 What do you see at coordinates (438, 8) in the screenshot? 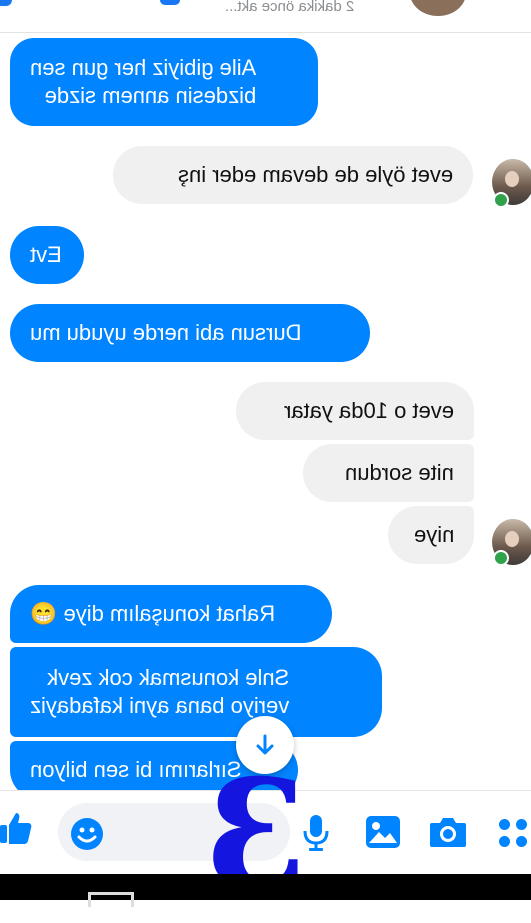
I see `contact-avatar` at bounding box center [438, 8].